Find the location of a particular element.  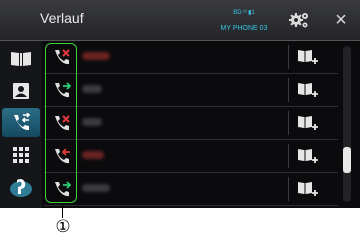

sidebar-item-keypad is located at coordinates (21, 154).